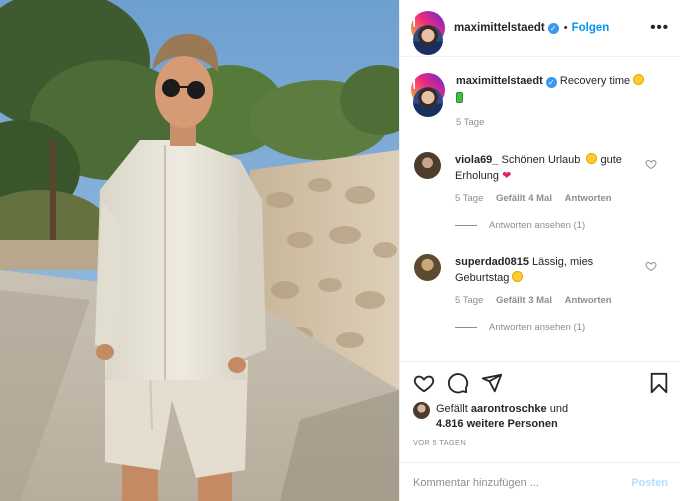 The width and height of the screenshot is (680, 501). I want to click on liked-prefix: Gefällt, so click(452, 409).